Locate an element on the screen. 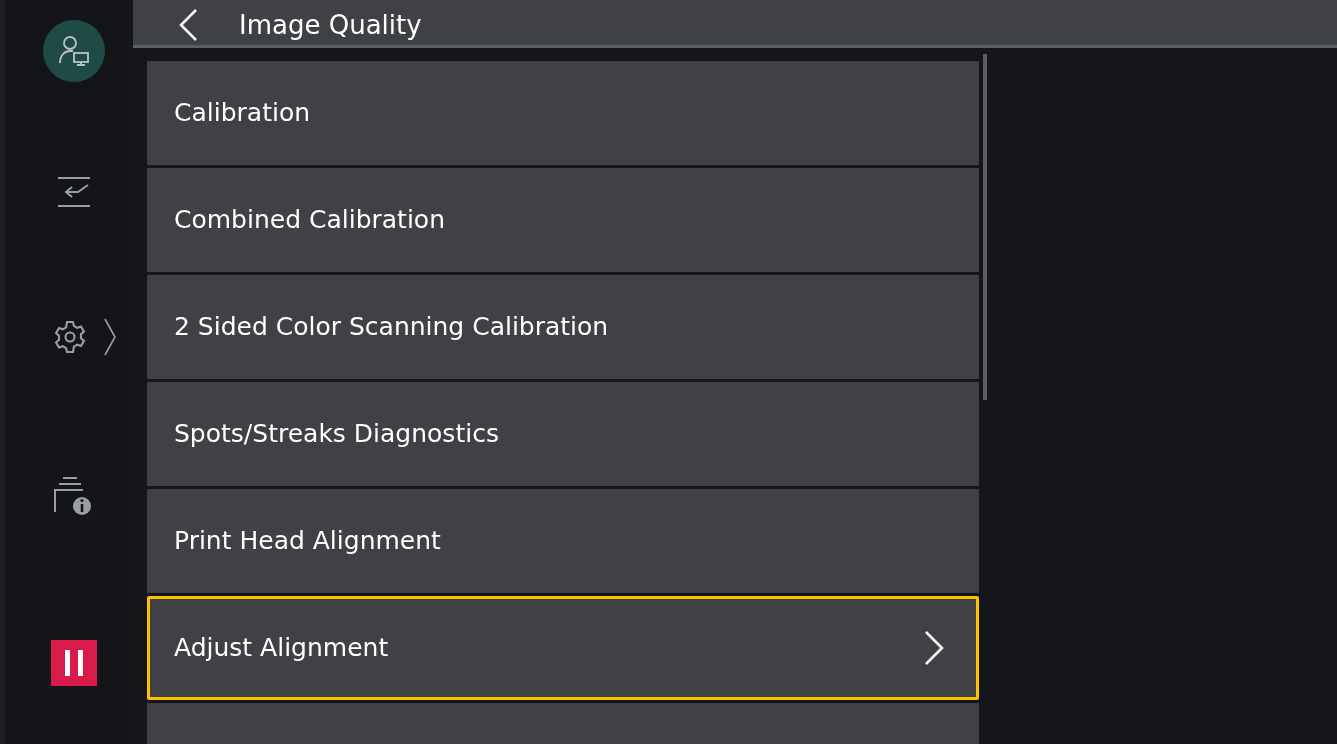 The width and height of the screenshot is (1337, 744). menu-item: Spots/Streaks Diagnostics is located at coordinates (563, 434).